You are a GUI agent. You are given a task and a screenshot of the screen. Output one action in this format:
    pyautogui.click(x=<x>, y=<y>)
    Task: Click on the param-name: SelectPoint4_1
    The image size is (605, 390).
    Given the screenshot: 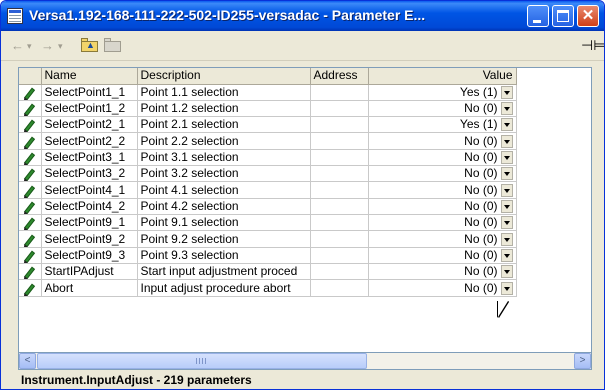 What is the action you would take?
    pyautogui.click(x=89, y=190)
    